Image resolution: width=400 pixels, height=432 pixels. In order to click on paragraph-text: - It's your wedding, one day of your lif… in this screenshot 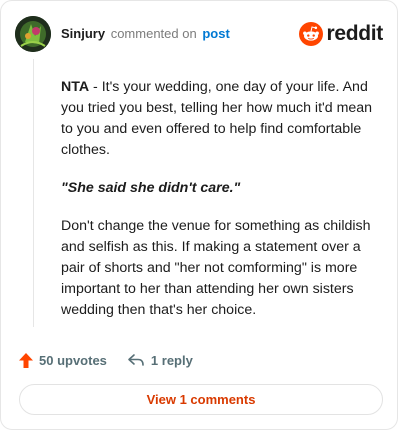, I will do `click(217, 118)`.